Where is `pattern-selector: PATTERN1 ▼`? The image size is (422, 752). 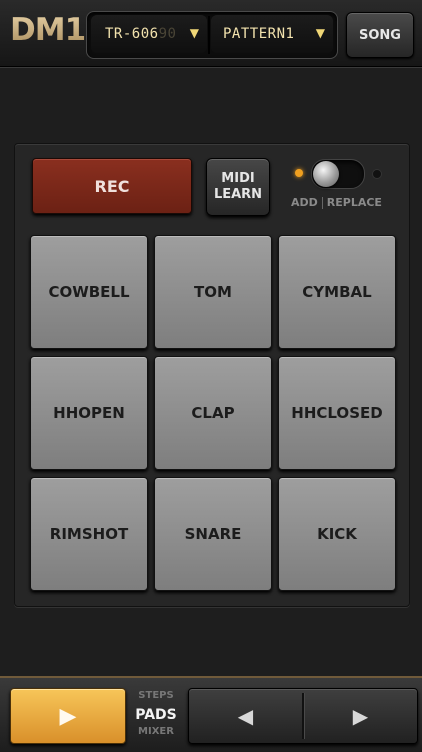
pattern-selector: PATTERN1 ▼ is located at coordinates (272, 34).